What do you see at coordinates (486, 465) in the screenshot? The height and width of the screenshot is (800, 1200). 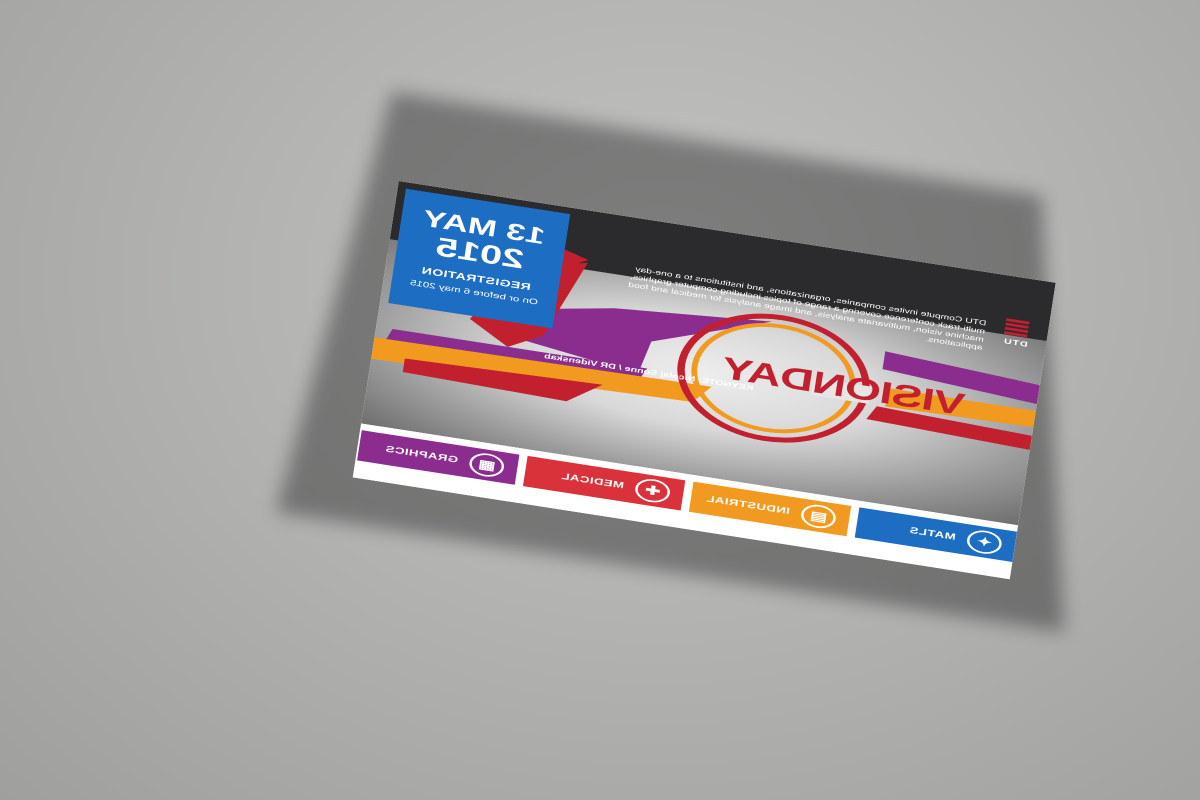 I see `pixel-grid-icon: ▦` at bounding box center [486, 465].